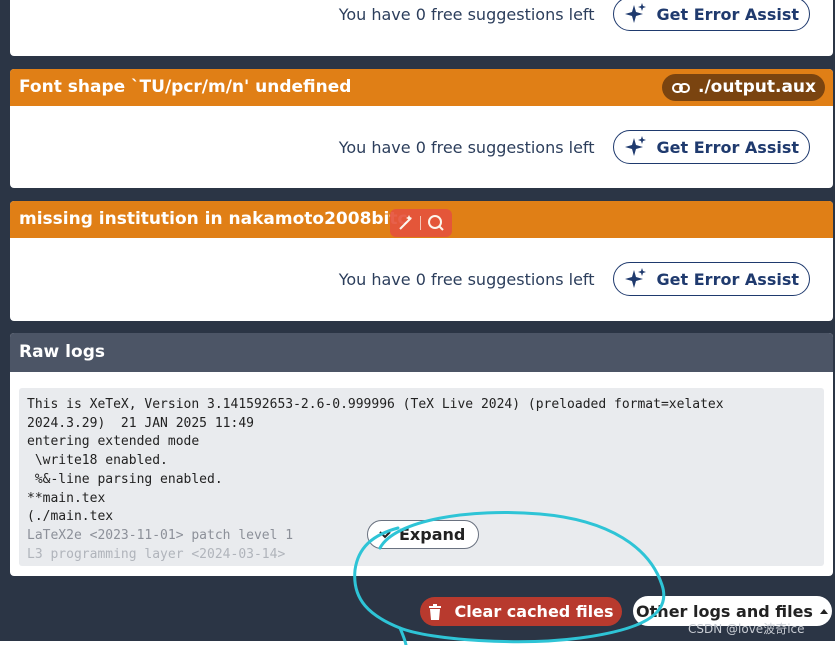 The height and width of the screenshot is (645, 835). I want to click on chevron-down-icon, so click(385, 534).